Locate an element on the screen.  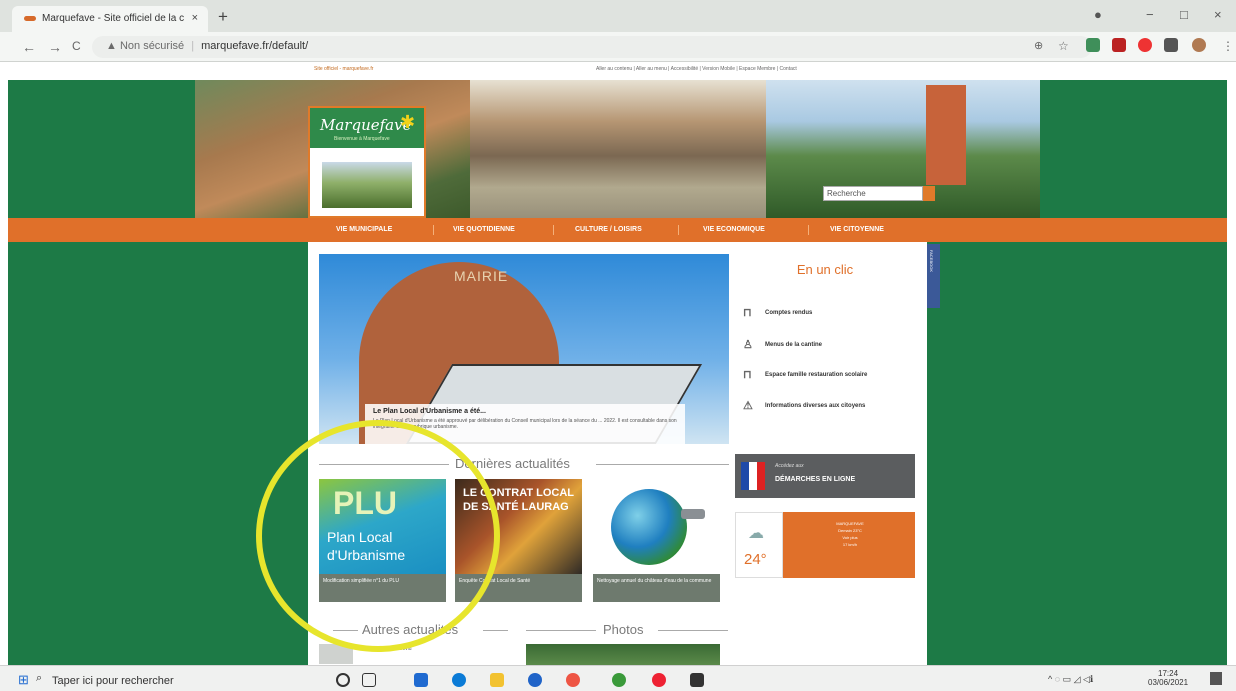
browser-menu-icon: ⋮ is located at coordinates (1228, 46).